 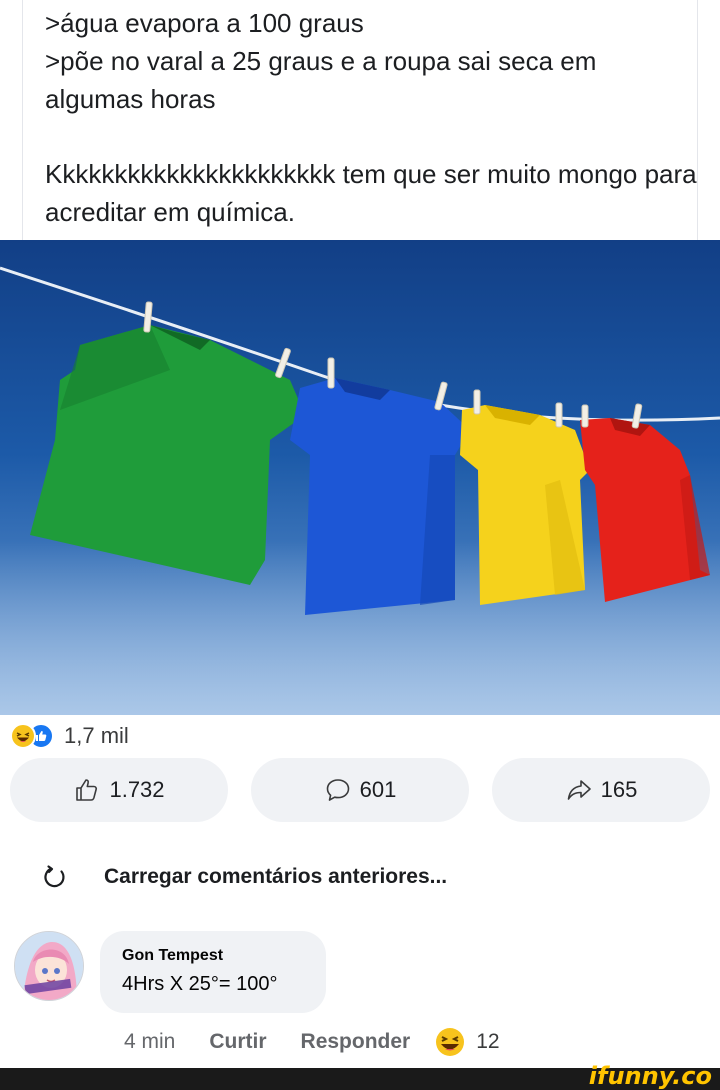 I want to click on like-button: 1.732, so click(x=119, y=790).